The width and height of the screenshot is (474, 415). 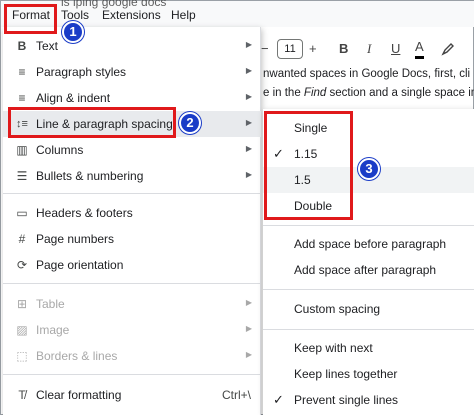 I want to click on callout-box-format, so click(x=30, y=19).